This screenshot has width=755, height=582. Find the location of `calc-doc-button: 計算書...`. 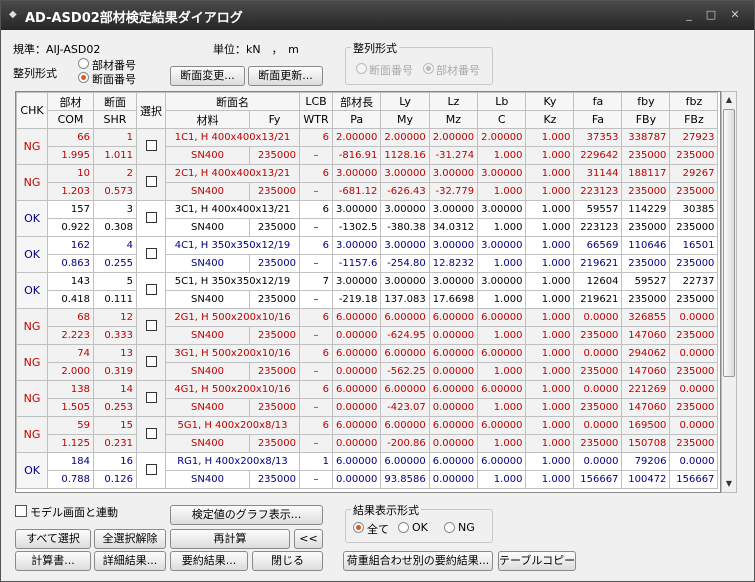

calc-doc-button: 計算書... is located at coordinates (53, 561).